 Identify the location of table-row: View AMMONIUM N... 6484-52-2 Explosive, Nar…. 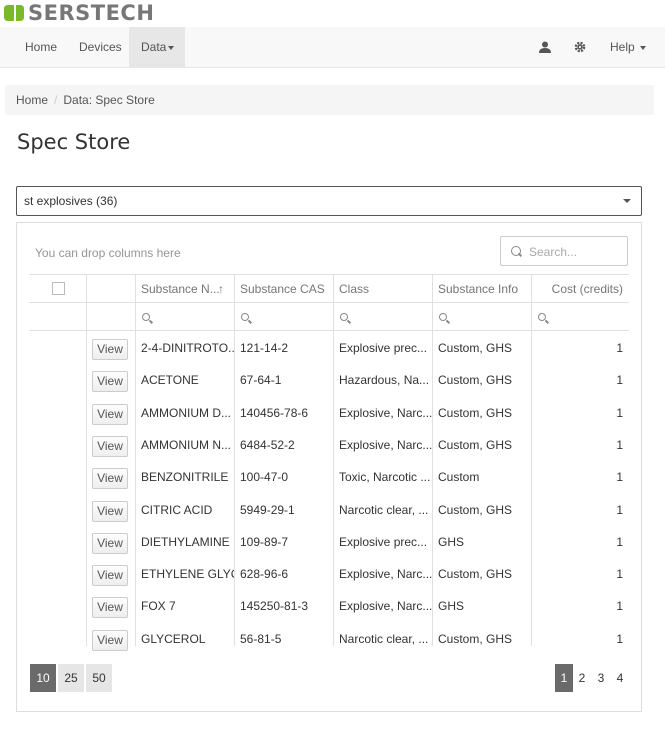
(329, 445).